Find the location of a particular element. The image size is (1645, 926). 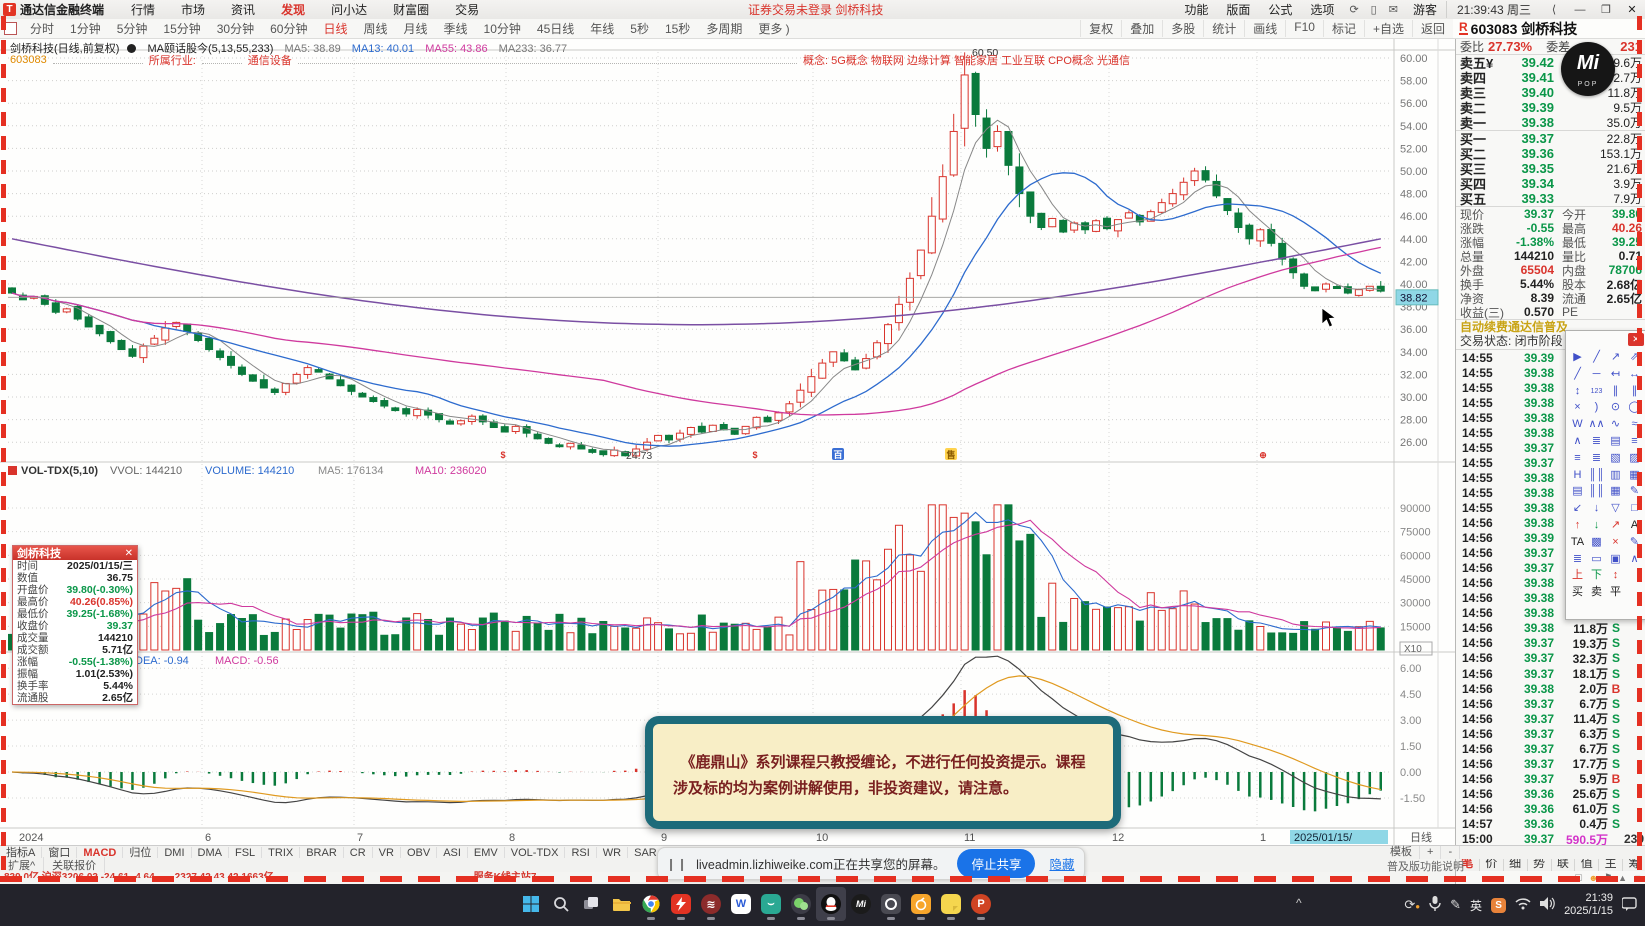

draw-tool-icon: 123 is located at coordinates (1596, 391).